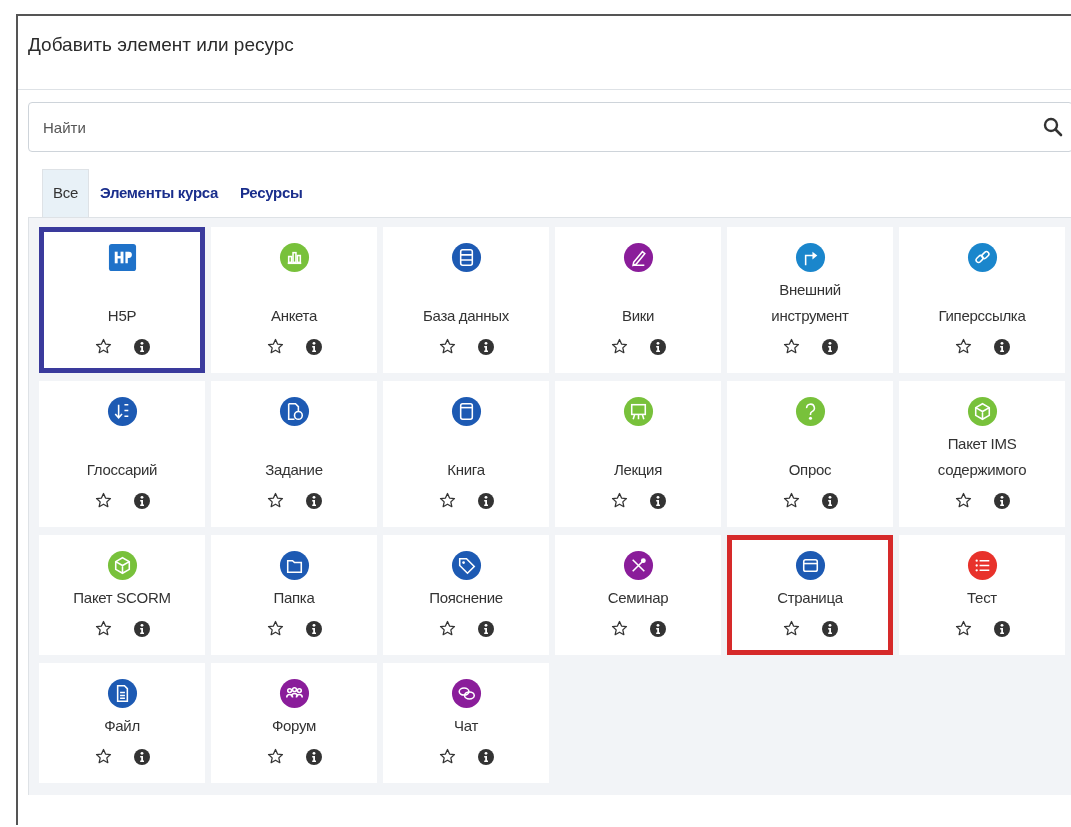 This screenshot has width=1071, height=827. Describe the element at coordinates (466, 597) in the screenshot. I see `activity-name: Пояснение` at that location.